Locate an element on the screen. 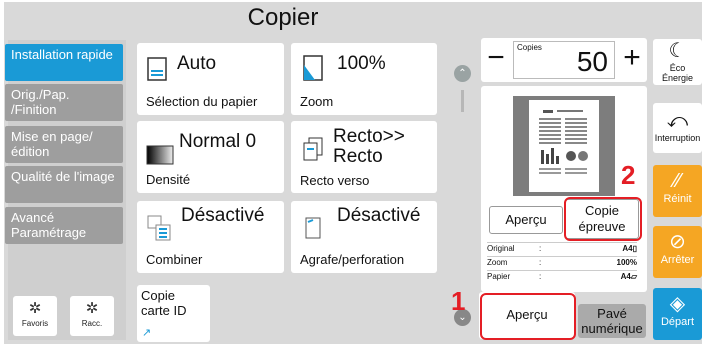 The width and height of the screenshot is (702, 344). zoom-tile: 100% Zoom is located at coordinates (364, 79).